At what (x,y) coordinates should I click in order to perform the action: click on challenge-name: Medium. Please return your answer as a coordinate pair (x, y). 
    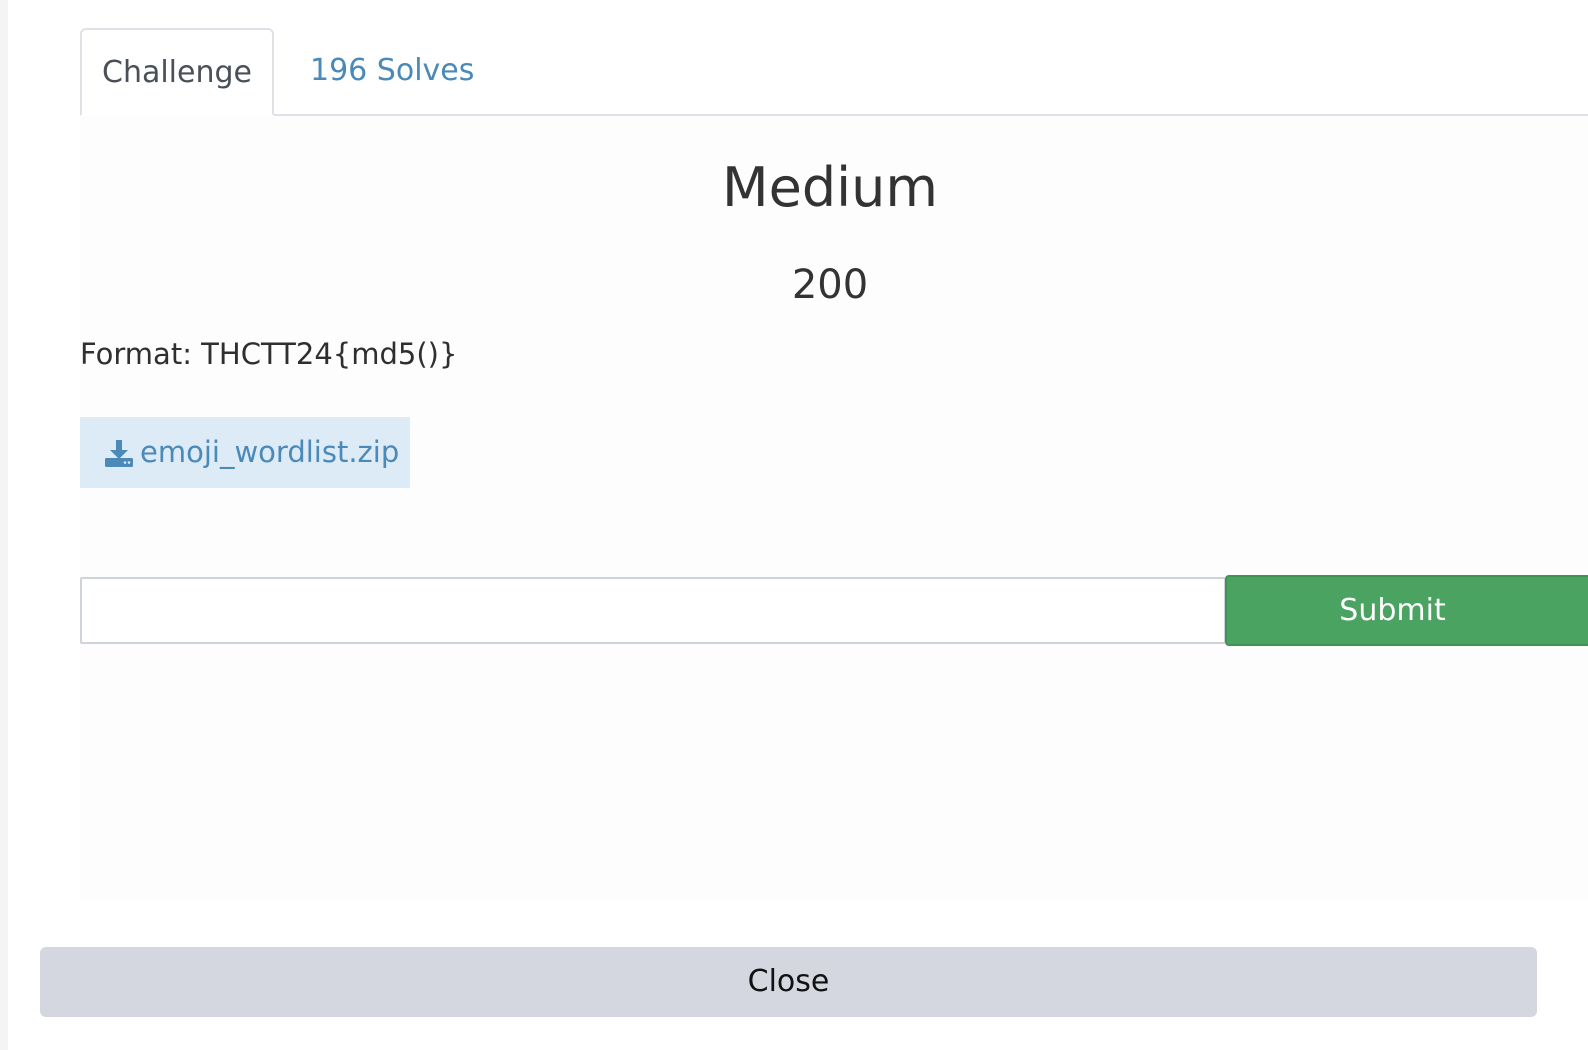
    Looking at the image, I should click on (830, 187).